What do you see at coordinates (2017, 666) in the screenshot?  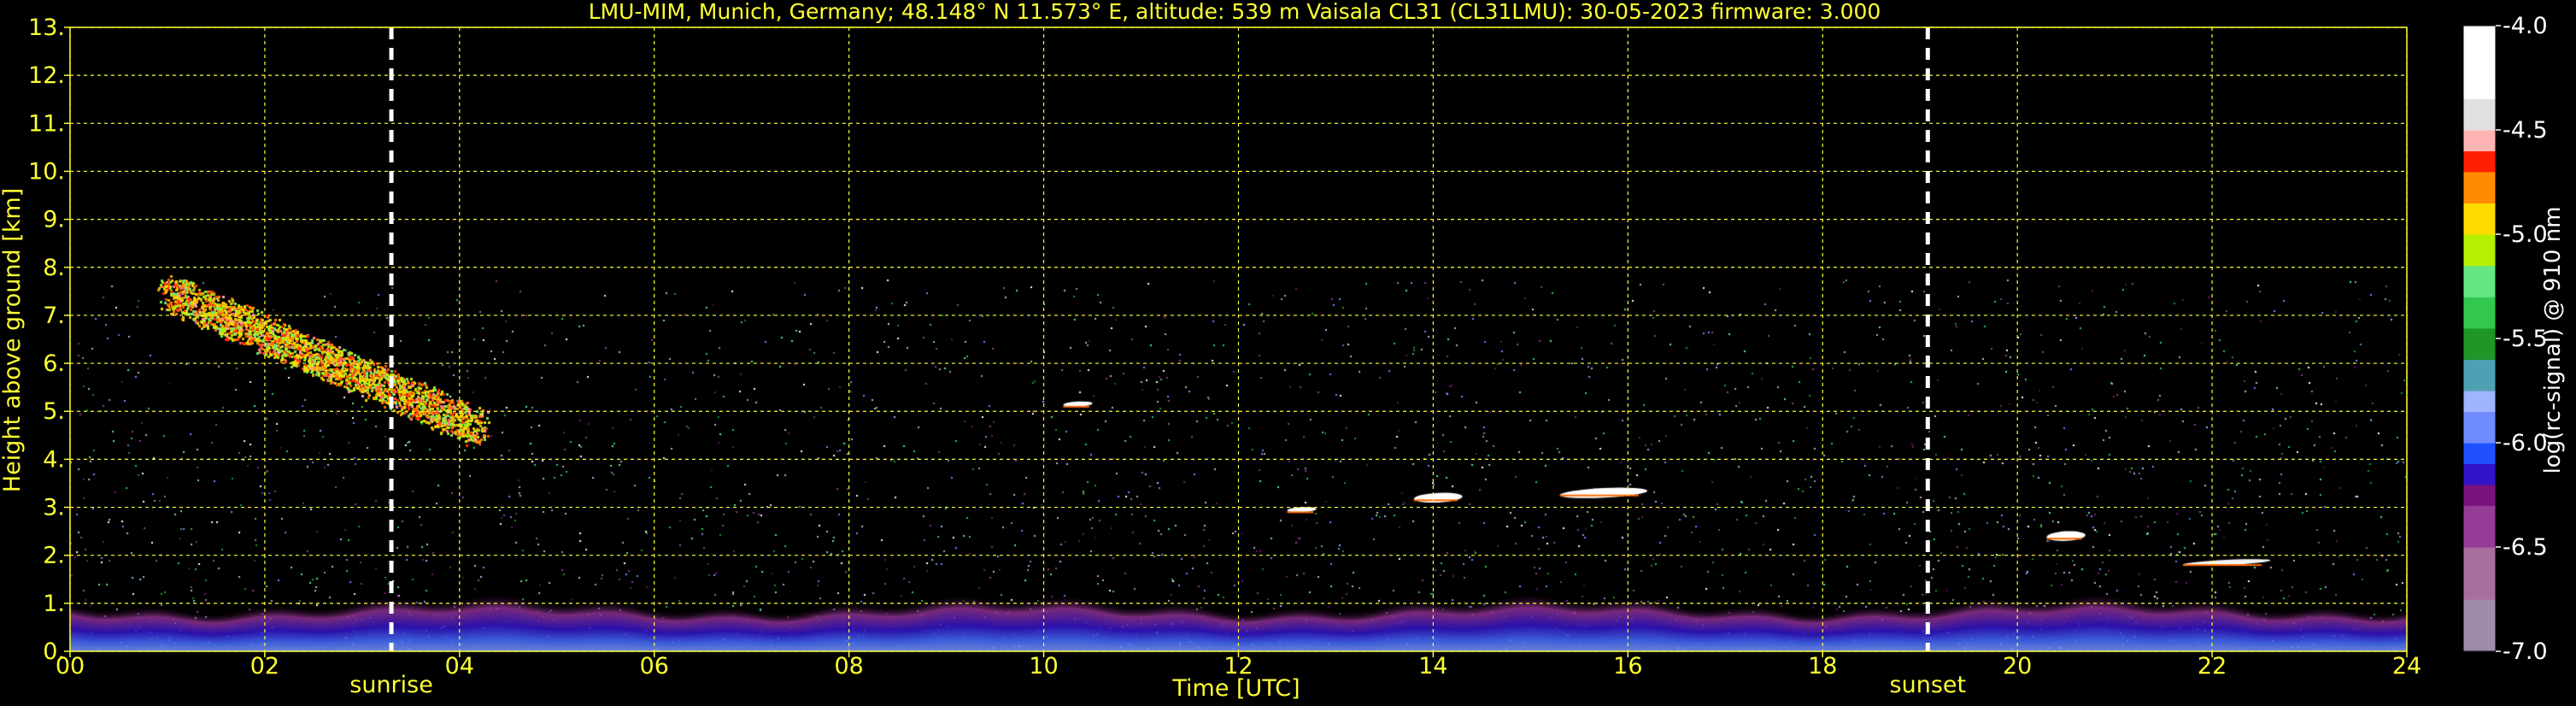 I see `x-tick-label: 20` at bounding box center [2017, 666].